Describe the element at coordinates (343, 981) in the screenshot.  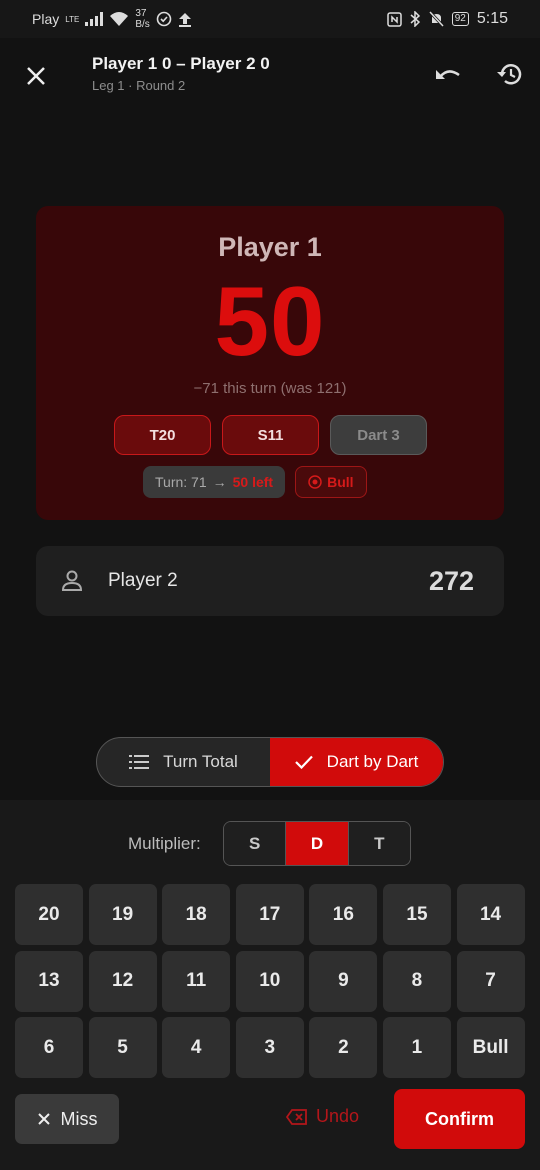
I see `key-9: 9` at that location.